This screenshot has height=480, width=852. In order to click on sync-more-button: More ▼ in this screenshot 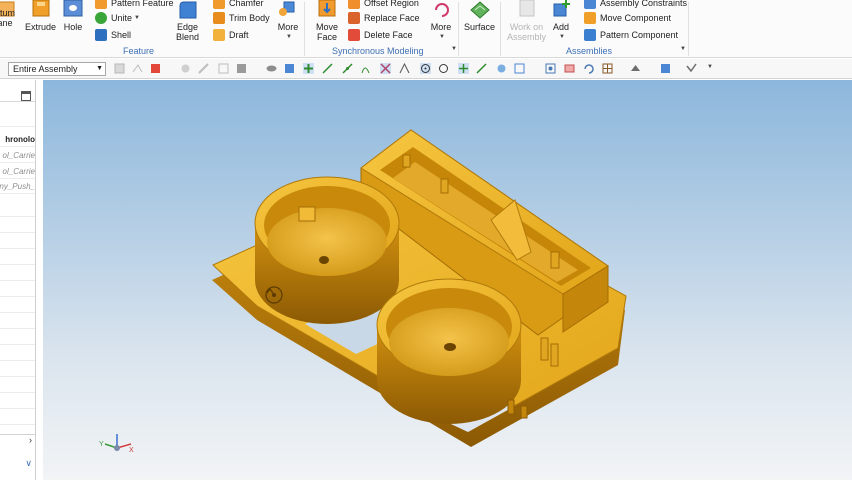, I will do `click(441, 21)`.